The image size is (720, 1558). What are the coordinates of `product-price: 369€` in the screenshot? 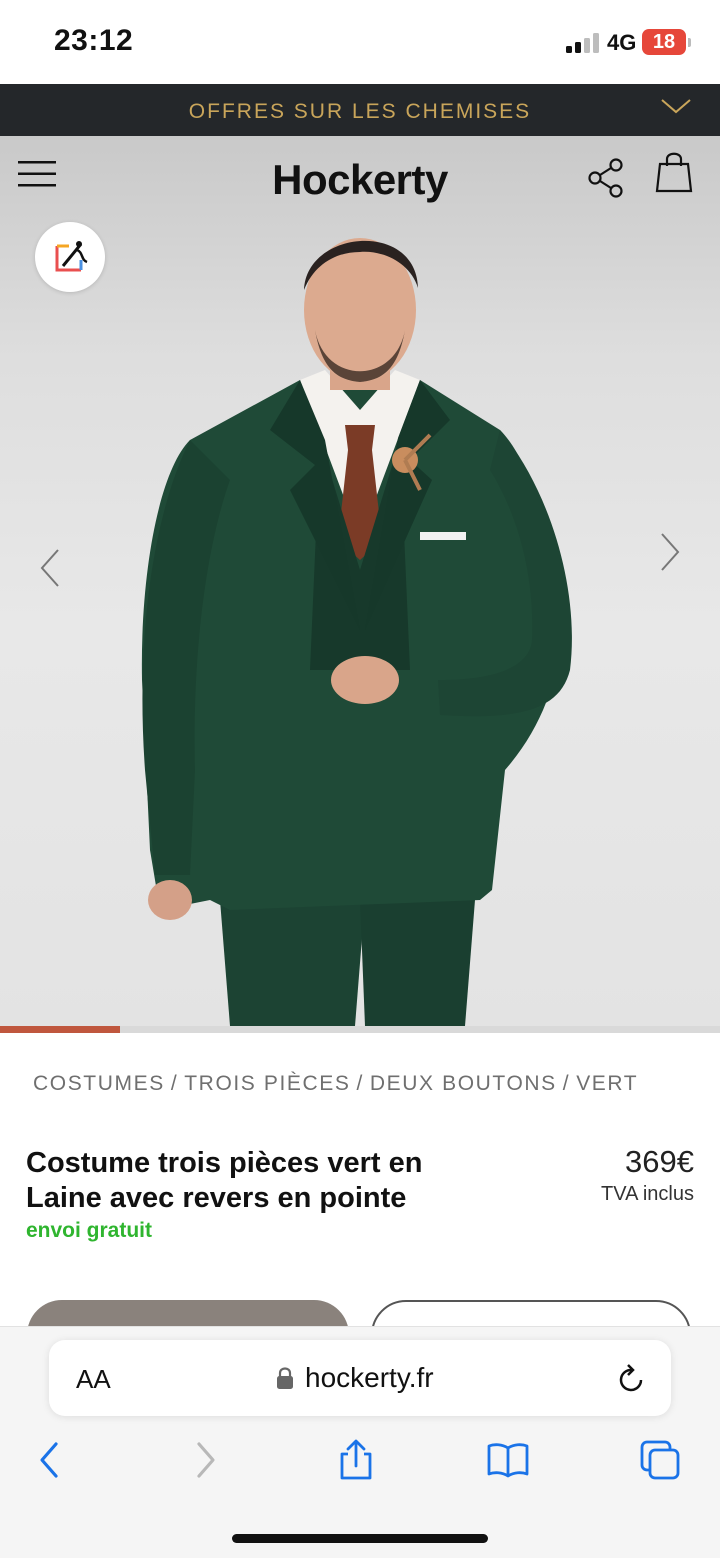 It's located at (659, 1161).